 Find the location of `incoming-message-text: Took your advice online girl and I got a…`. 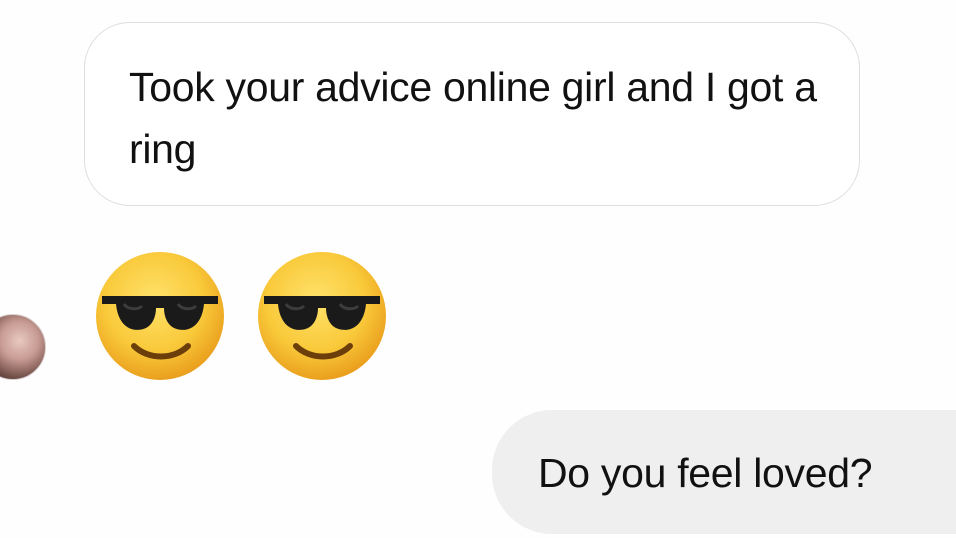

incoming-message-text: Took your advice online girl and I got a… is located at coordinates (473, 118).